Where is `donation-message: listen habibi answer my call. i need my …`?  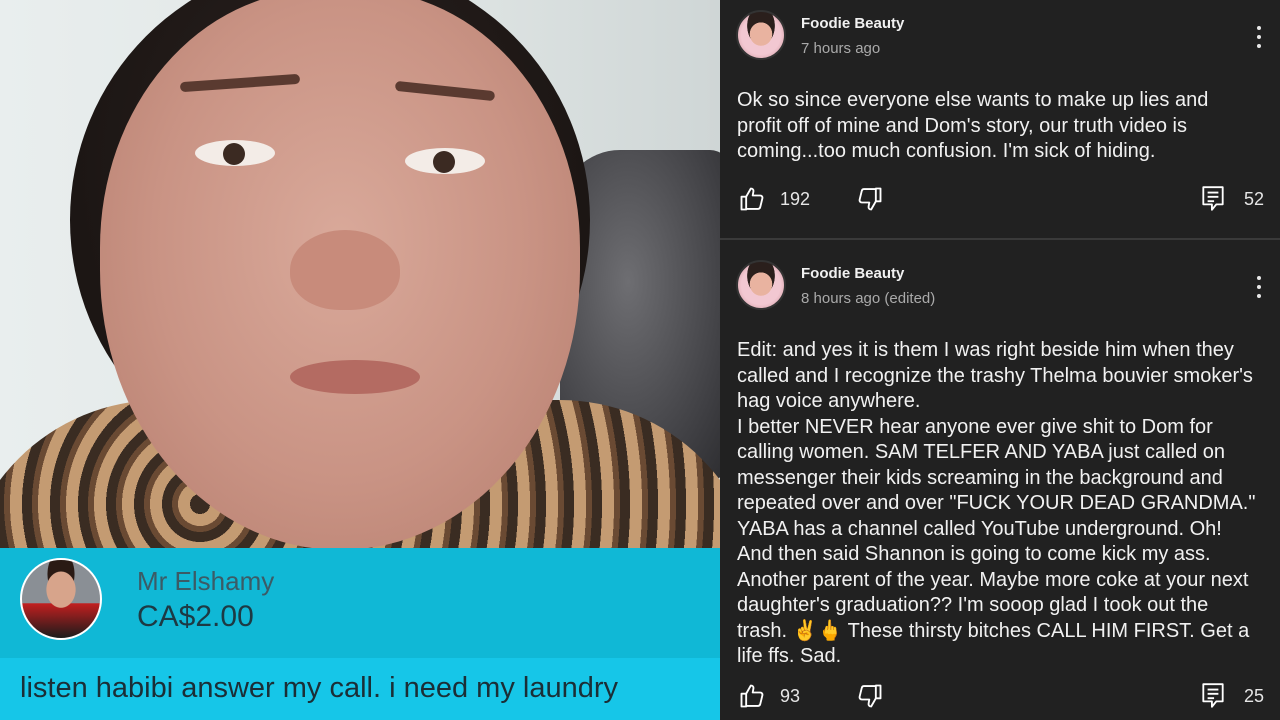
donation-message: listen habibi answer my call. i need my … is located at coordinates (319, 688).